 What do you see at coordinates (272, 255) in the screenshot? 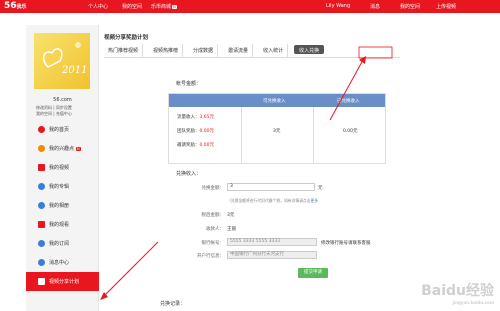
I see `bank-info-field: 中国银行广州分行天河支行` at bounding box center [272, 255].